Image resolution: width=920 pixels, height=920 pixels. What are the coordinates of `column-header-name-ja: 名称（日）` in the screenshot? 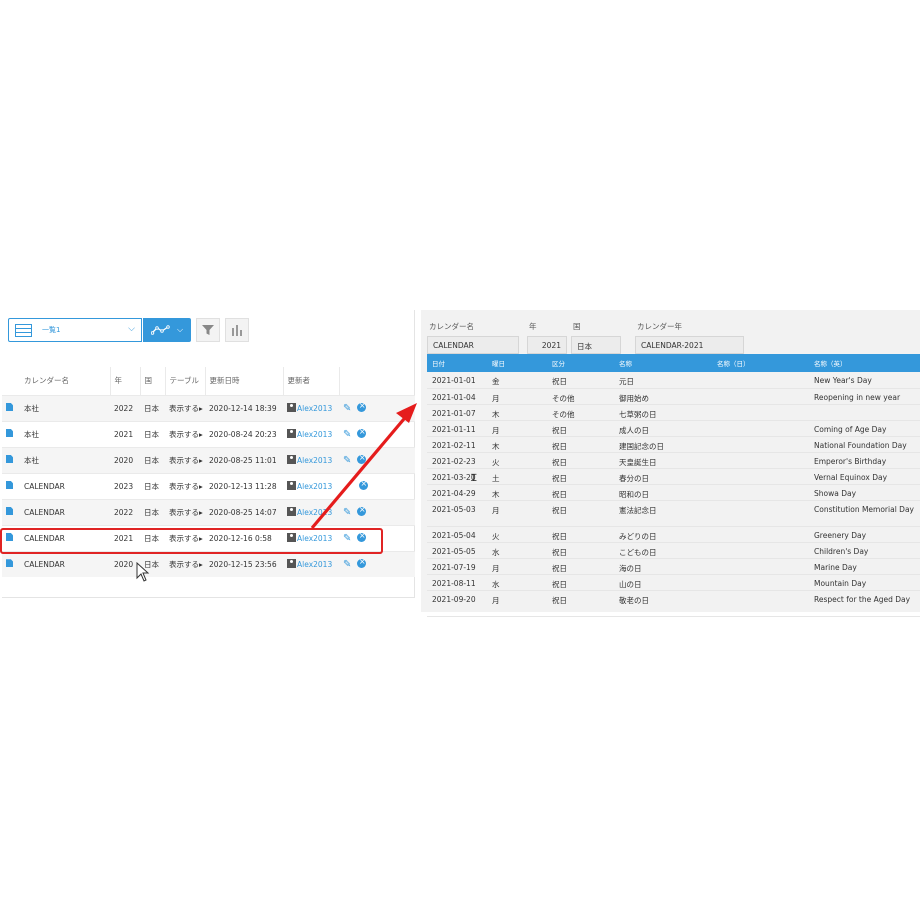 It's located at (760, 363).